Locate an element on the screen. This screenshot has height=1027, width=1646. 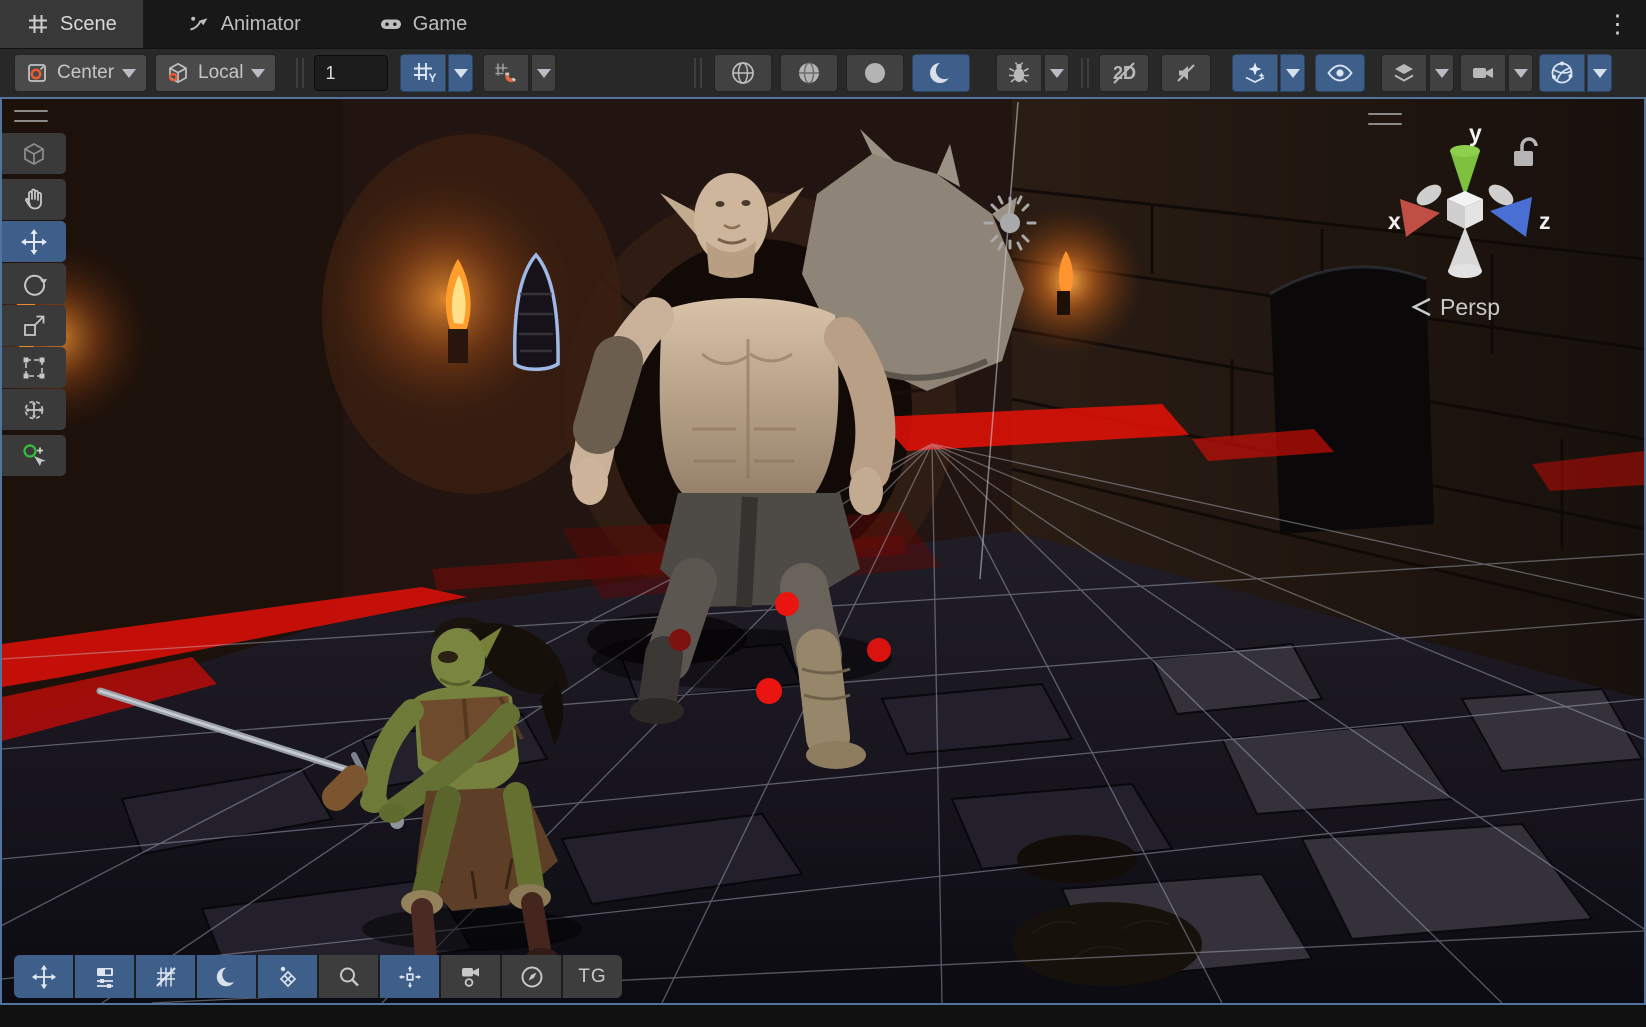
rotate-tool-button is located at coordinates (34, 283).